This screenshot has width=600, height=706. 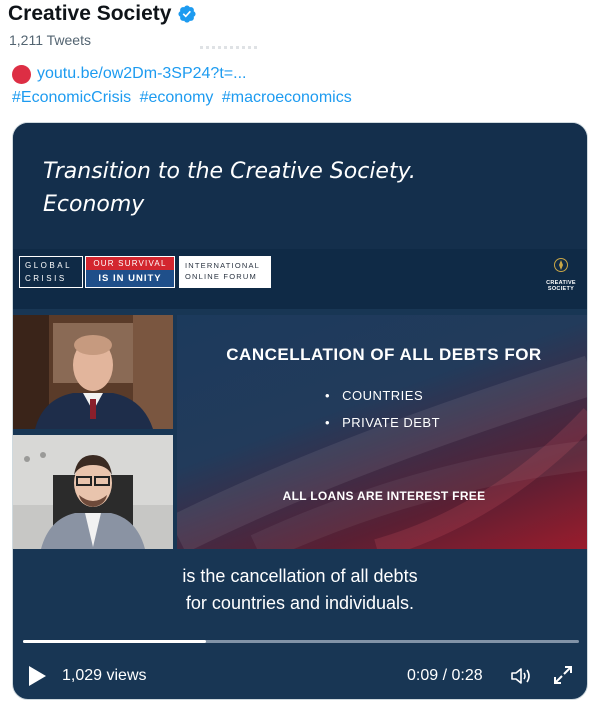 I want to click on video-controls: 1,029 views 0:09 / 0:28, so click(x=300, y=675).